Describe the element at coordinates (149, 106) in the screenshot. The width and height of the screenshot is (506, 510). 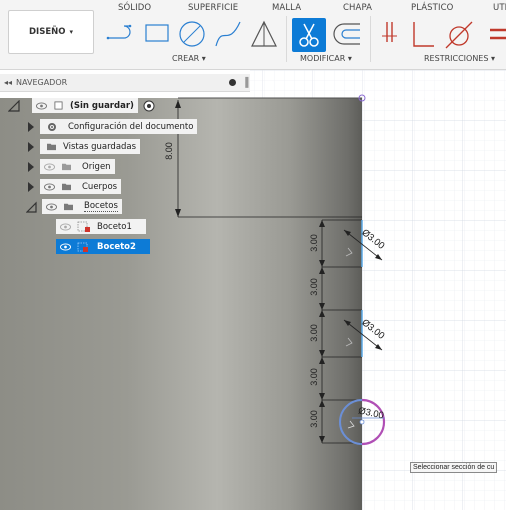
I see `radio-active-icon` at that location.